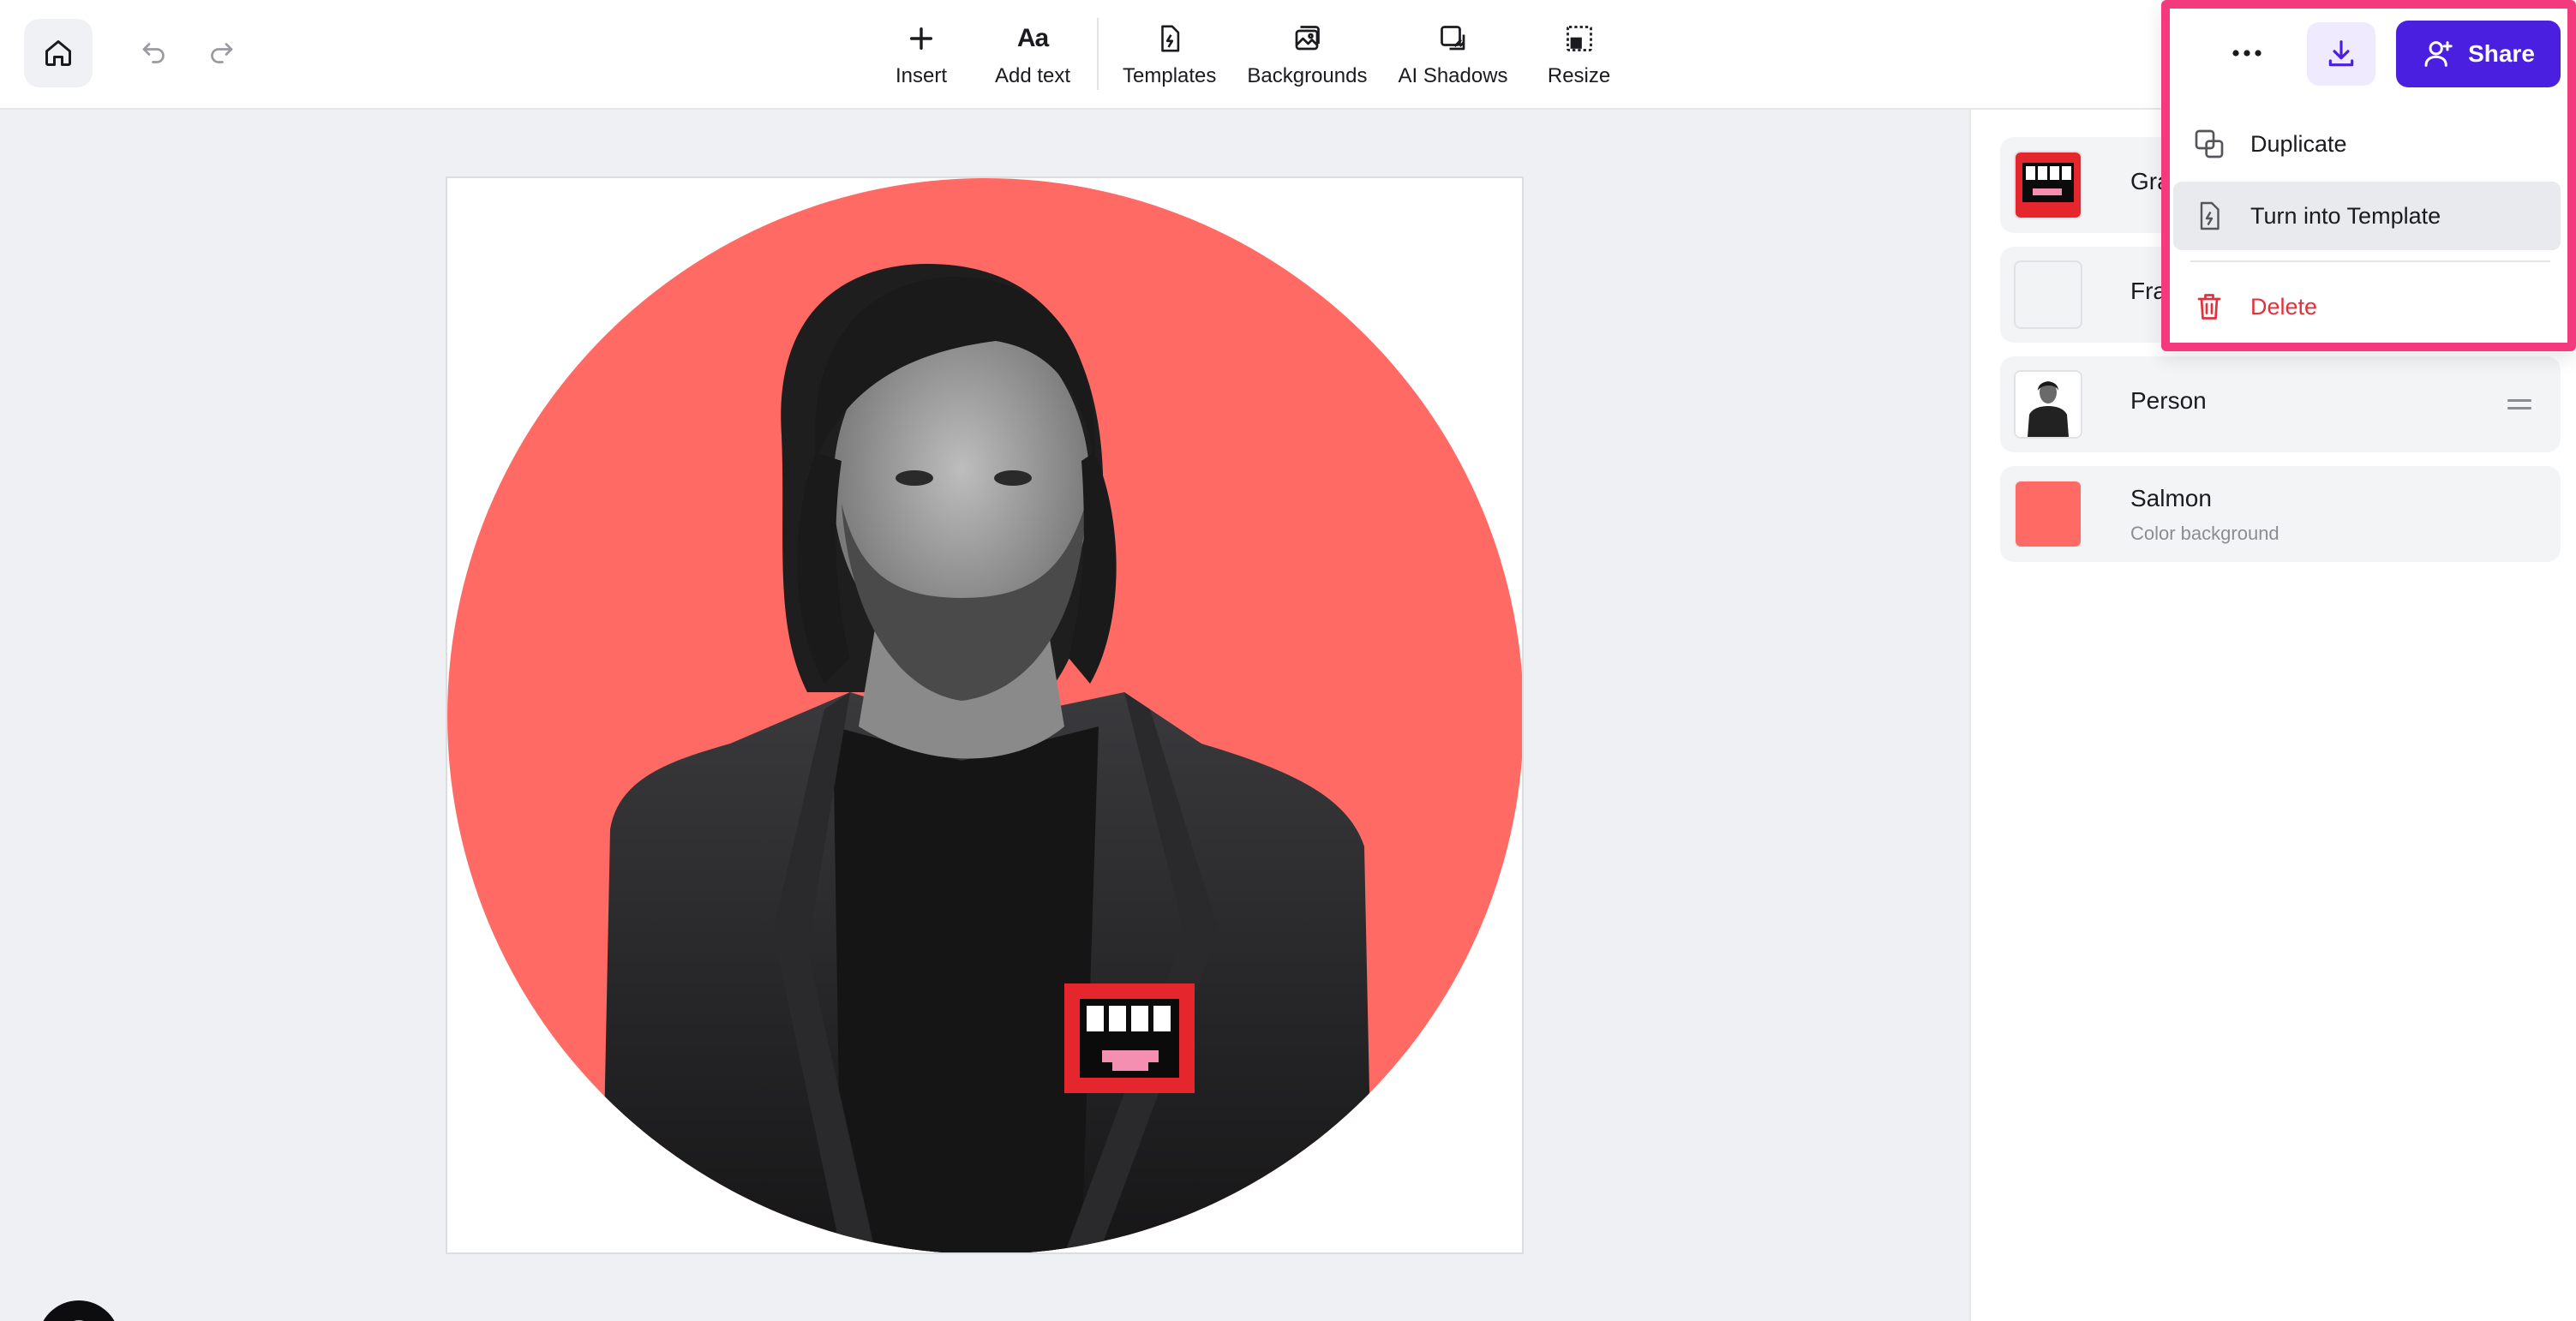  Describe the element at coordinates (2370, 261) in the screenshot. I see `menu-divider` at that location.